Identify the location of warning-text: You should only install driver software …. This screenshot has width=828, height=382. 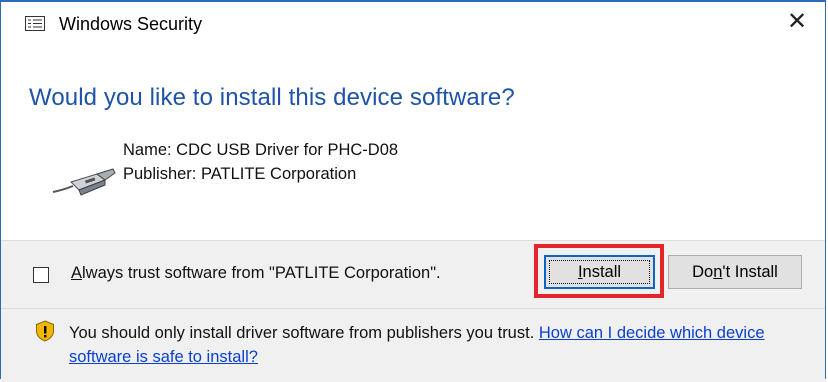
(304, 333).